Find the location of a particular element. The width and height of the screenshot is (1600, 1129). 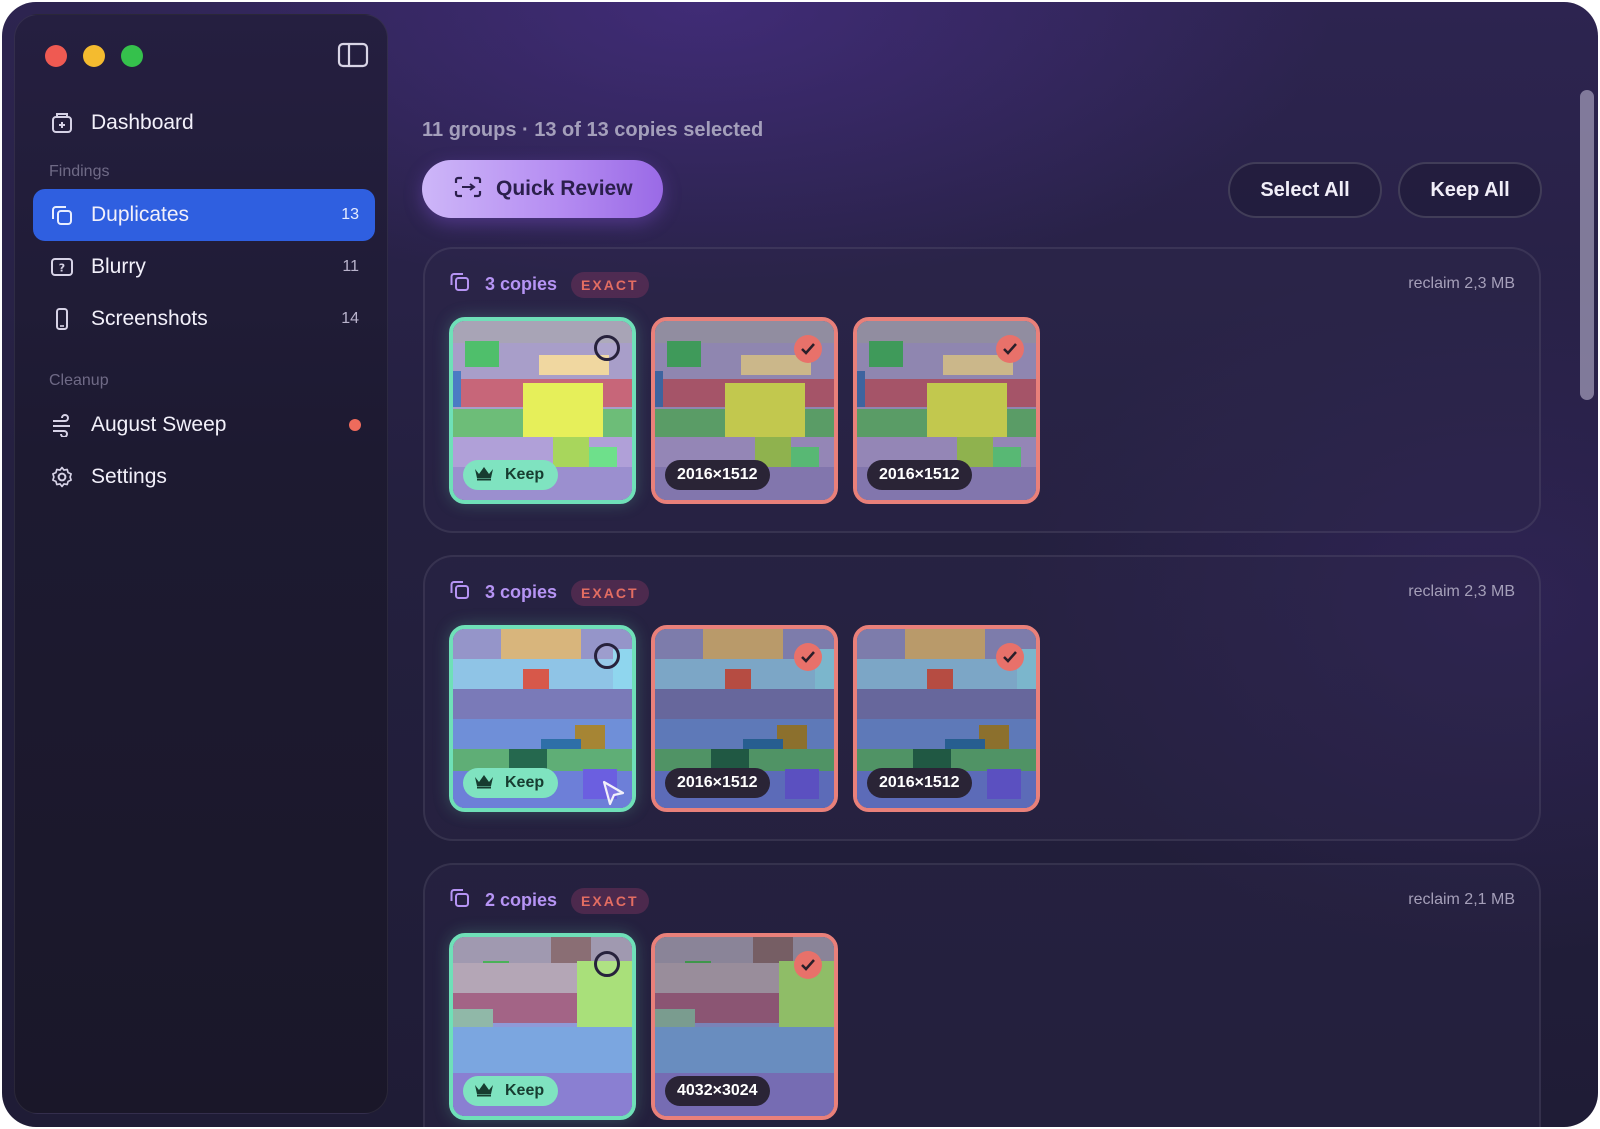

copies-count: 2 copies is located at coordinates (521, 900).